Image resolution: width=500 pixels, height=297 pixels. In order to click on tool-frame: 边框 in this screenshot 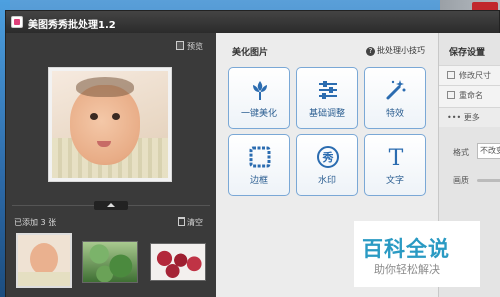, I will do `click(259, 165)`.